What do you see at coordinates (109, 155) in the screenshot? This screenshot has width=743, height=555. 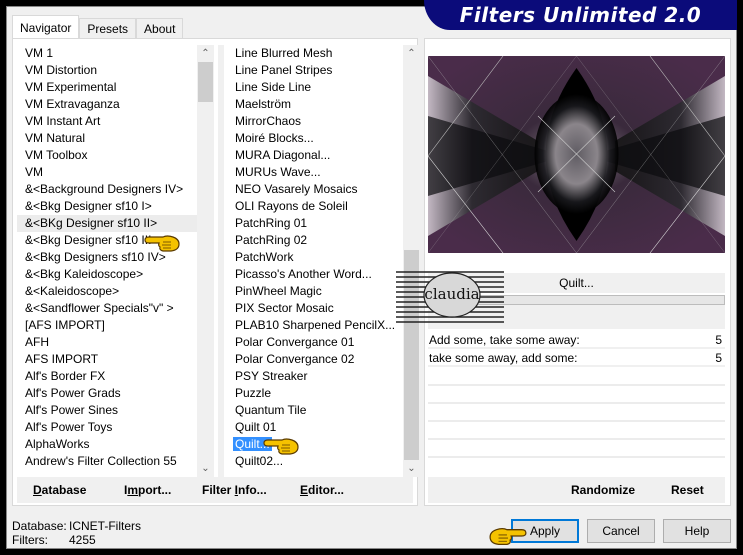 I see `list-item: VM Toolbox` at bounding box center [109, 155].